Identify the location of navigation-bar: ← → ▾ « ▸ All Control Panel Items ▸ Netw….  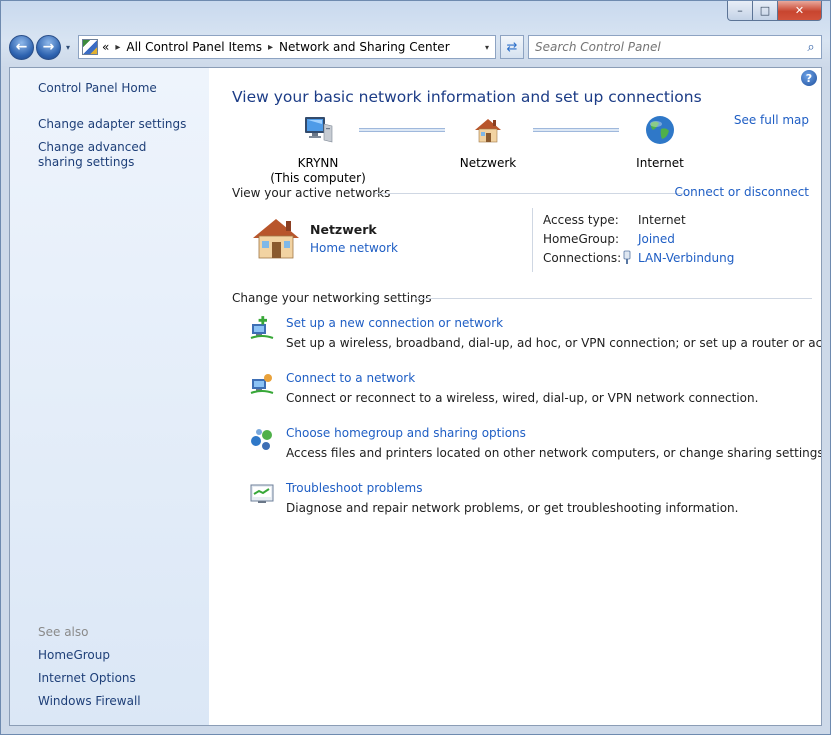
(415, 47).